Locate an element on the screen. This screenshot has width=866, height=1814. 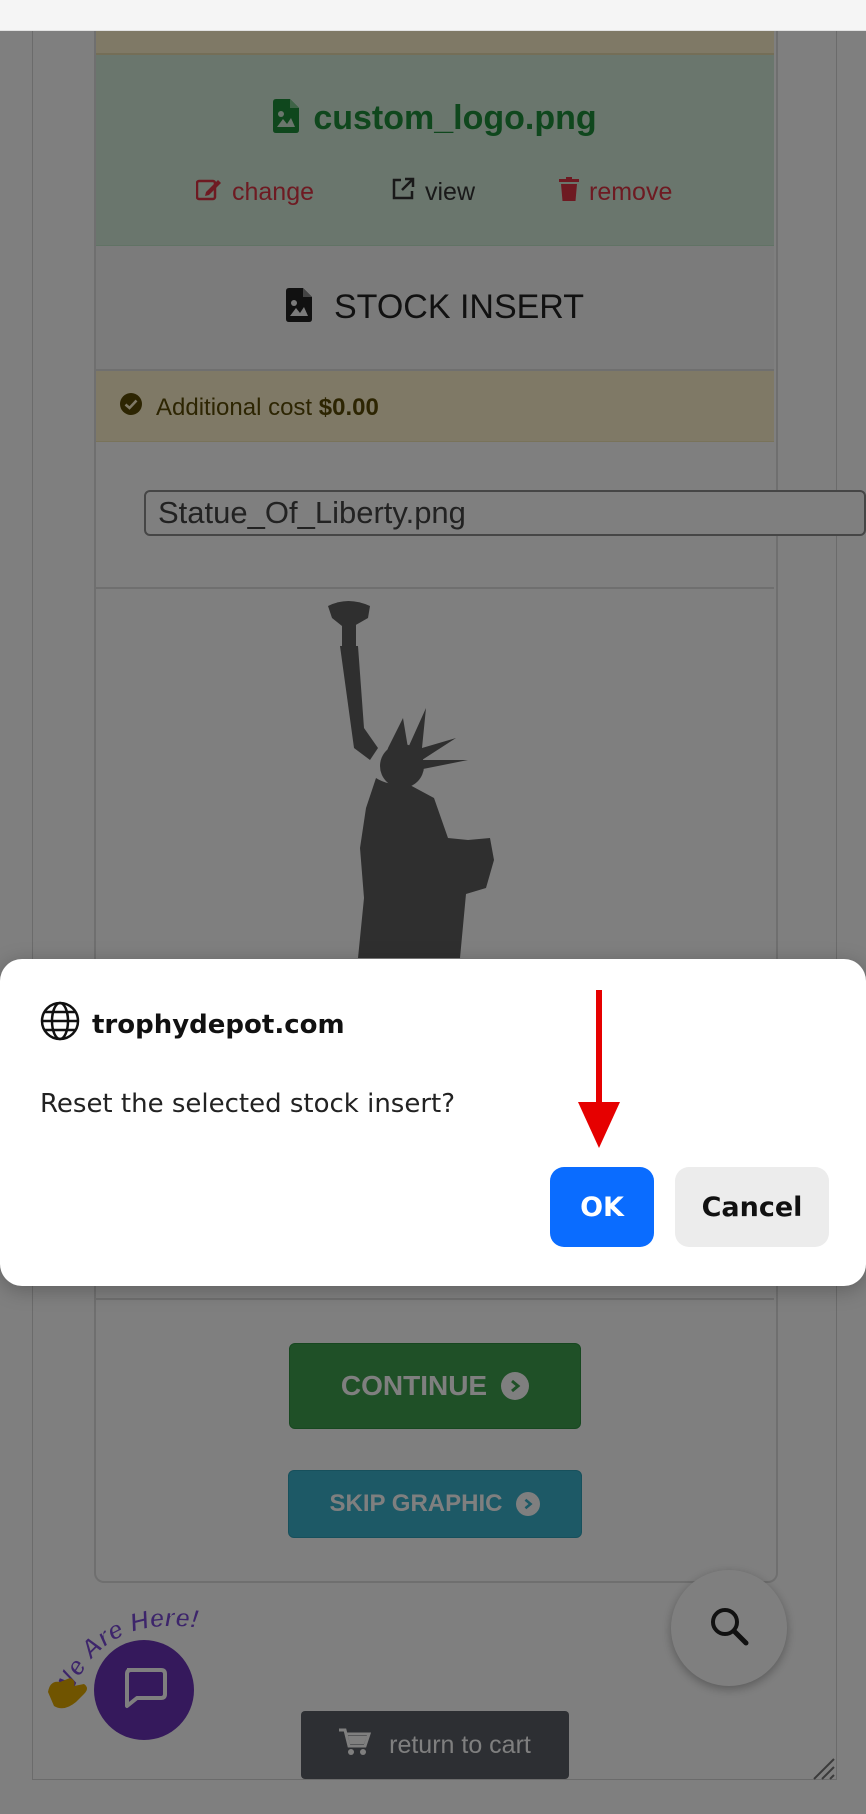
ok-button: OK is located at coordinates (602, 1207).